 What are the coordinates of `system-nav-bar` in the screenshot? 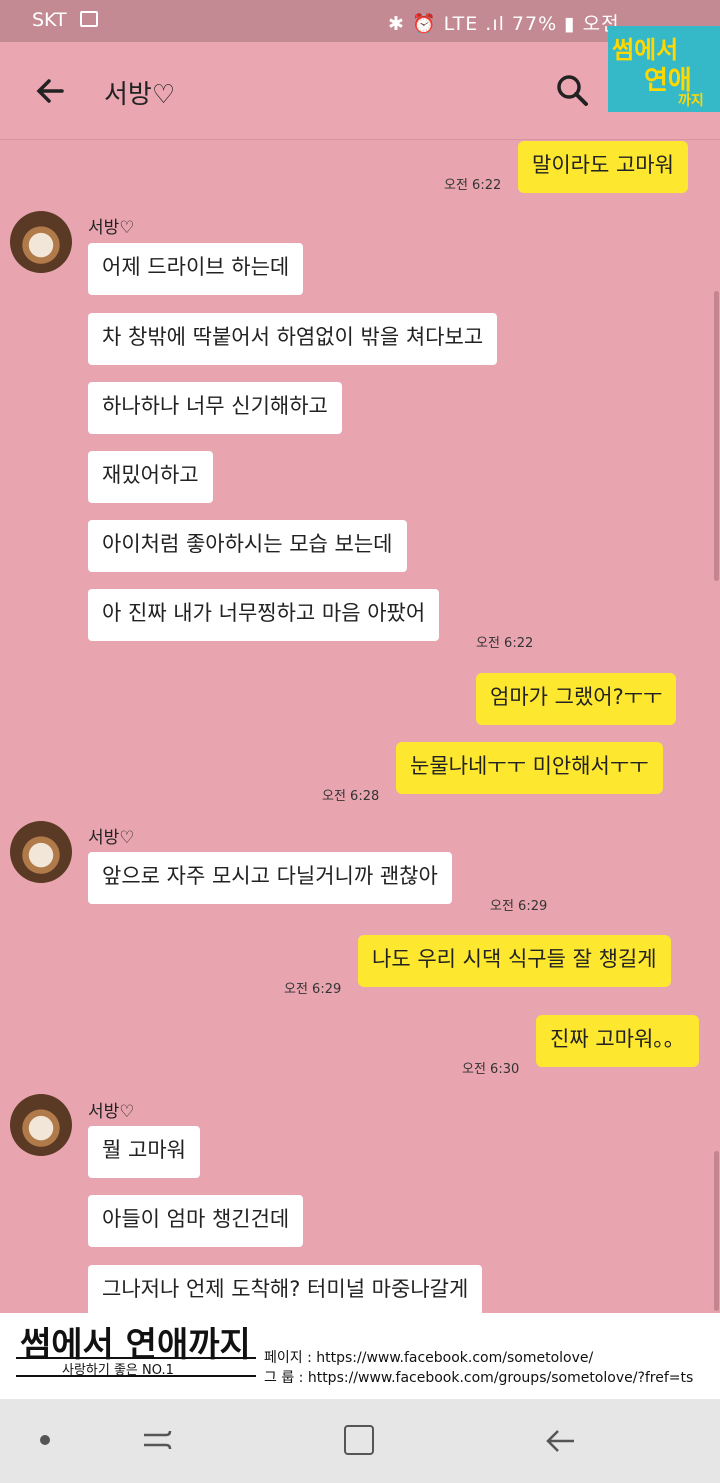 It's located at (360, 1441).